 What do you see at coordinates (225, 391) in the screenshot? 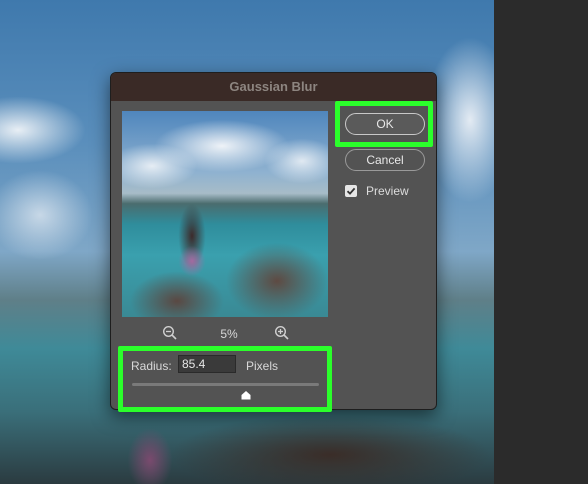
I see `radius-slider` at bounding box center [225, 391].